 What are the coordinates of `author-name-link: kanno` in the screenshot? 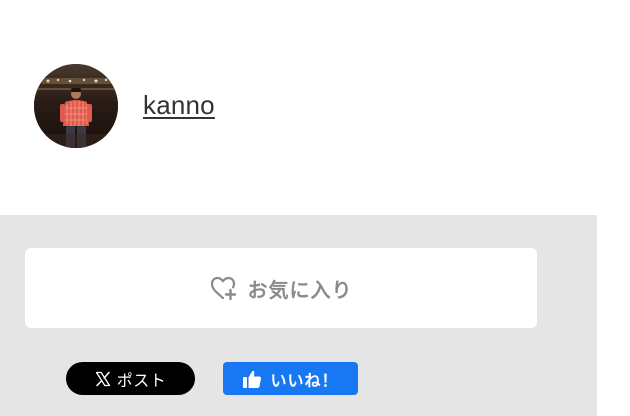 It's located at (179, 105).